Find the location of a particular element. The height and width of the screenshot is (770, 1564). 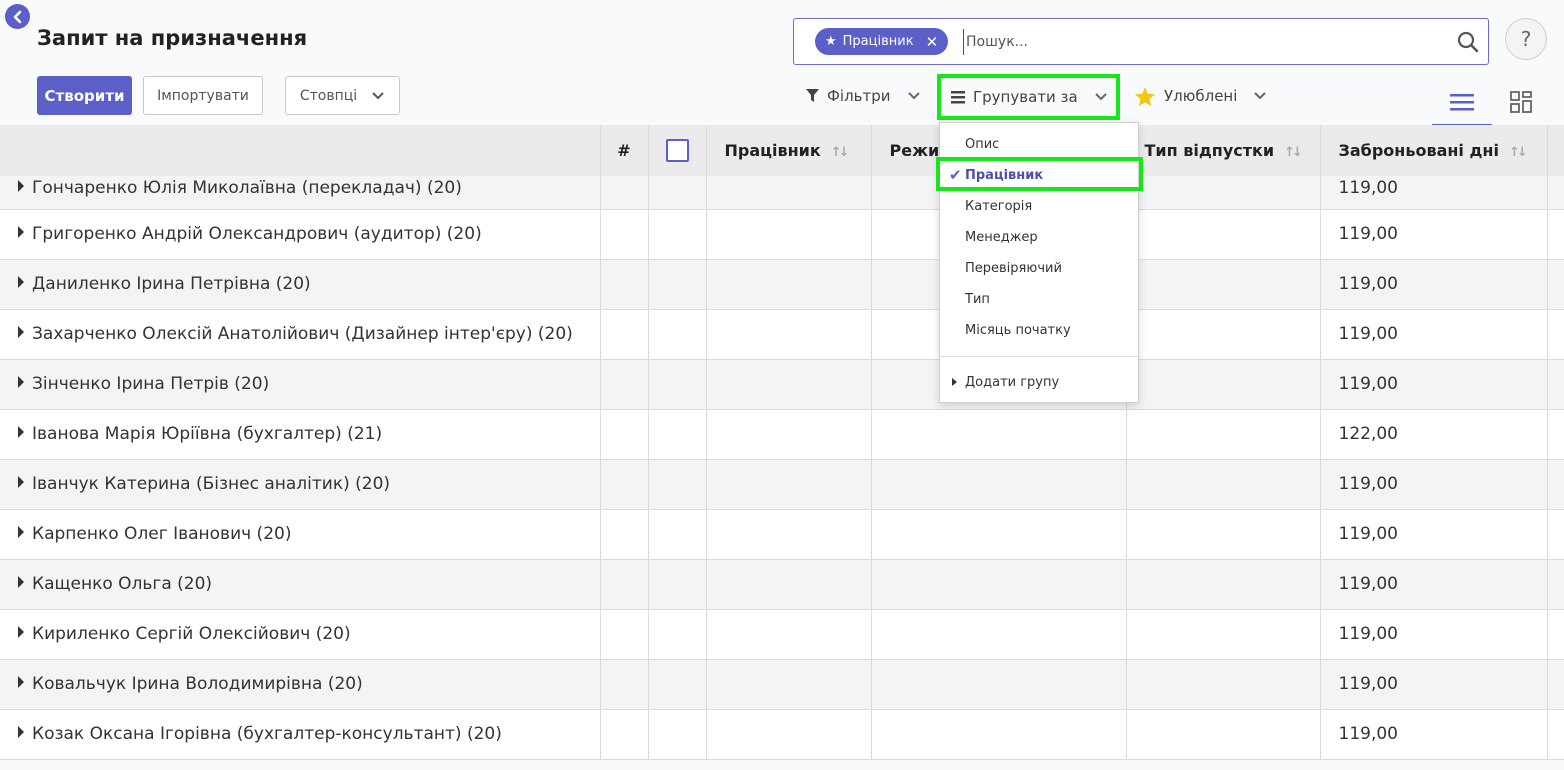

search-facet: ★ Працівник ✕ is located at coordinates (882, 41).